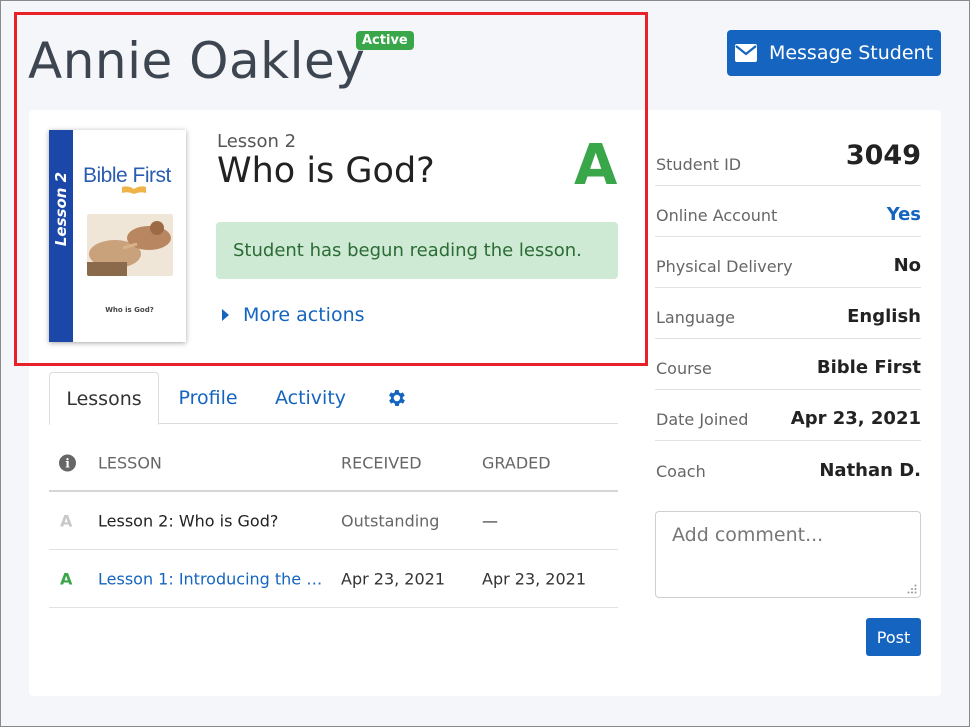 The height and width of the screenshot is (727, 970). Describe the element at coordinates (134, 190) in the screenshot. I see `open-book-icon` at that location.